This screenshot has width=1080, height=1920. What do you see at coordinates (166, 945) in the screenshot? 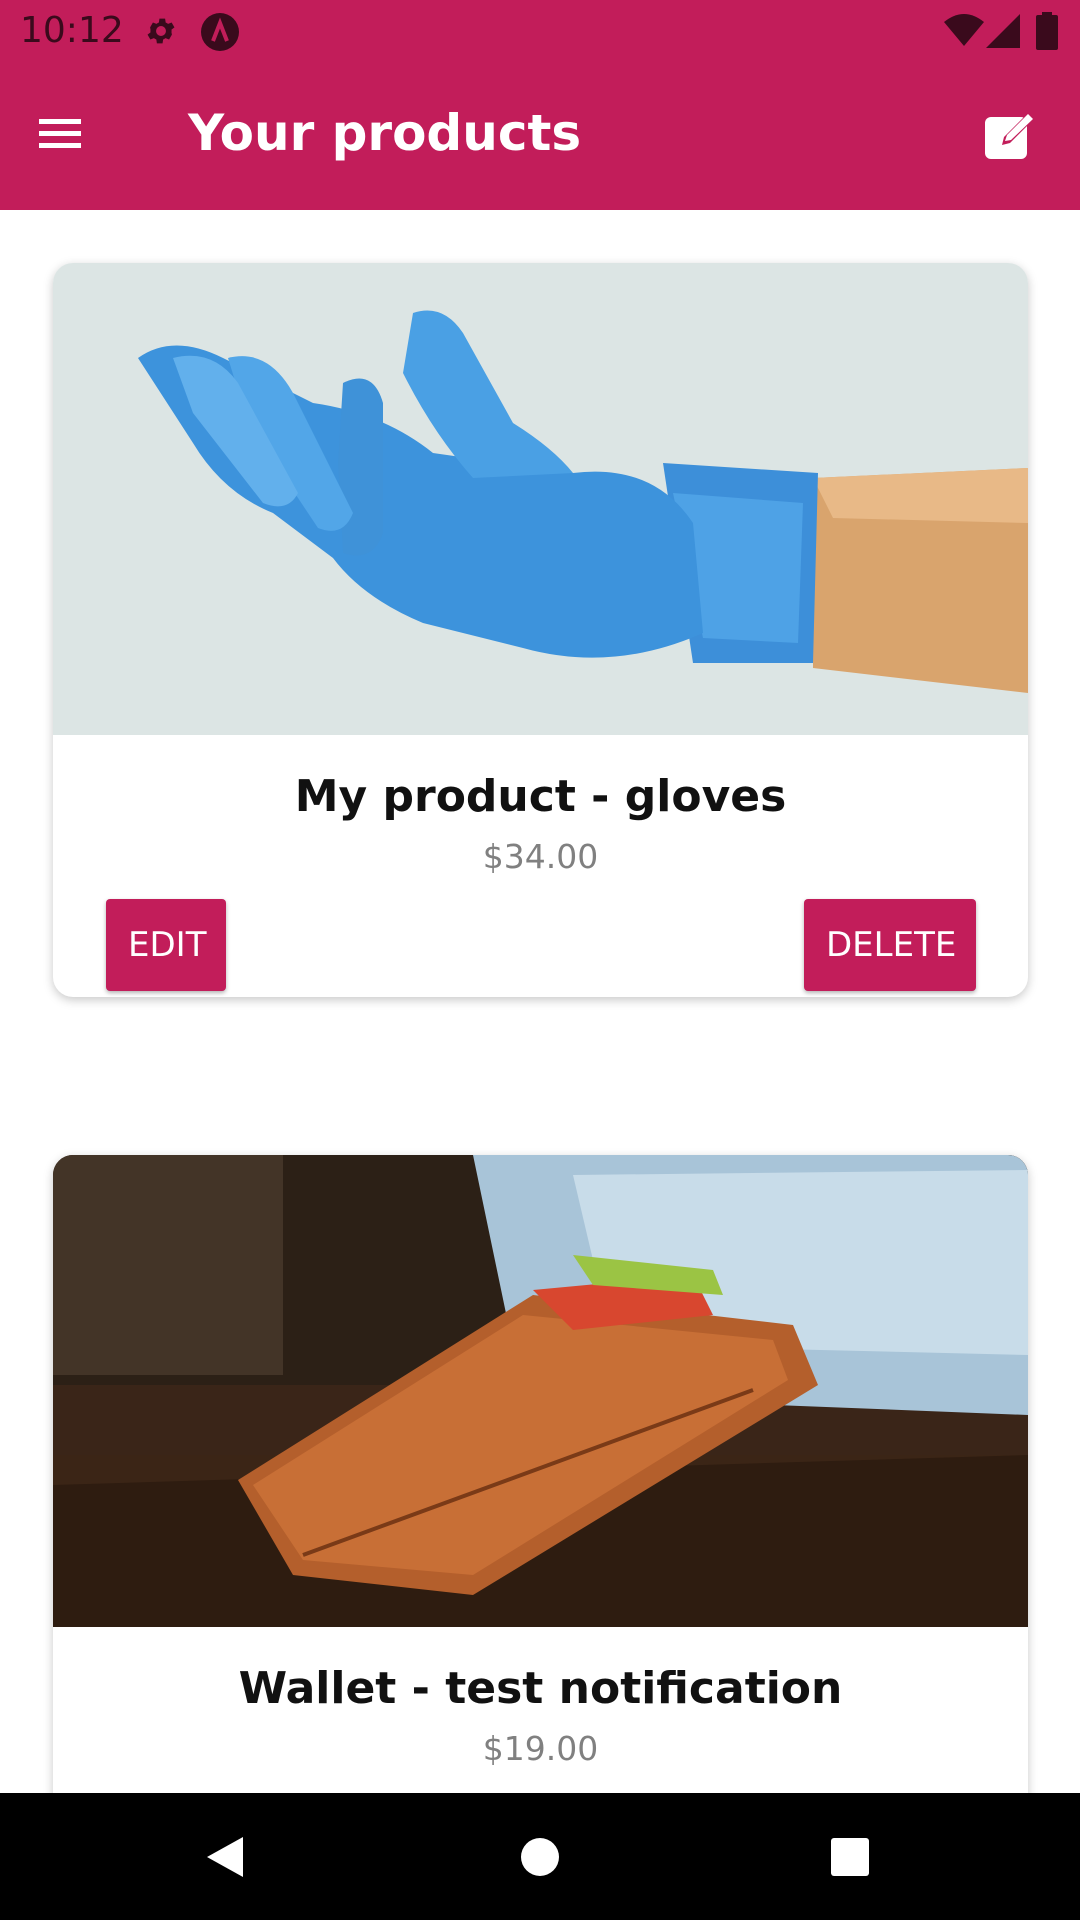
I see `edit-button: EDIT` at bounding box center [166, 945].